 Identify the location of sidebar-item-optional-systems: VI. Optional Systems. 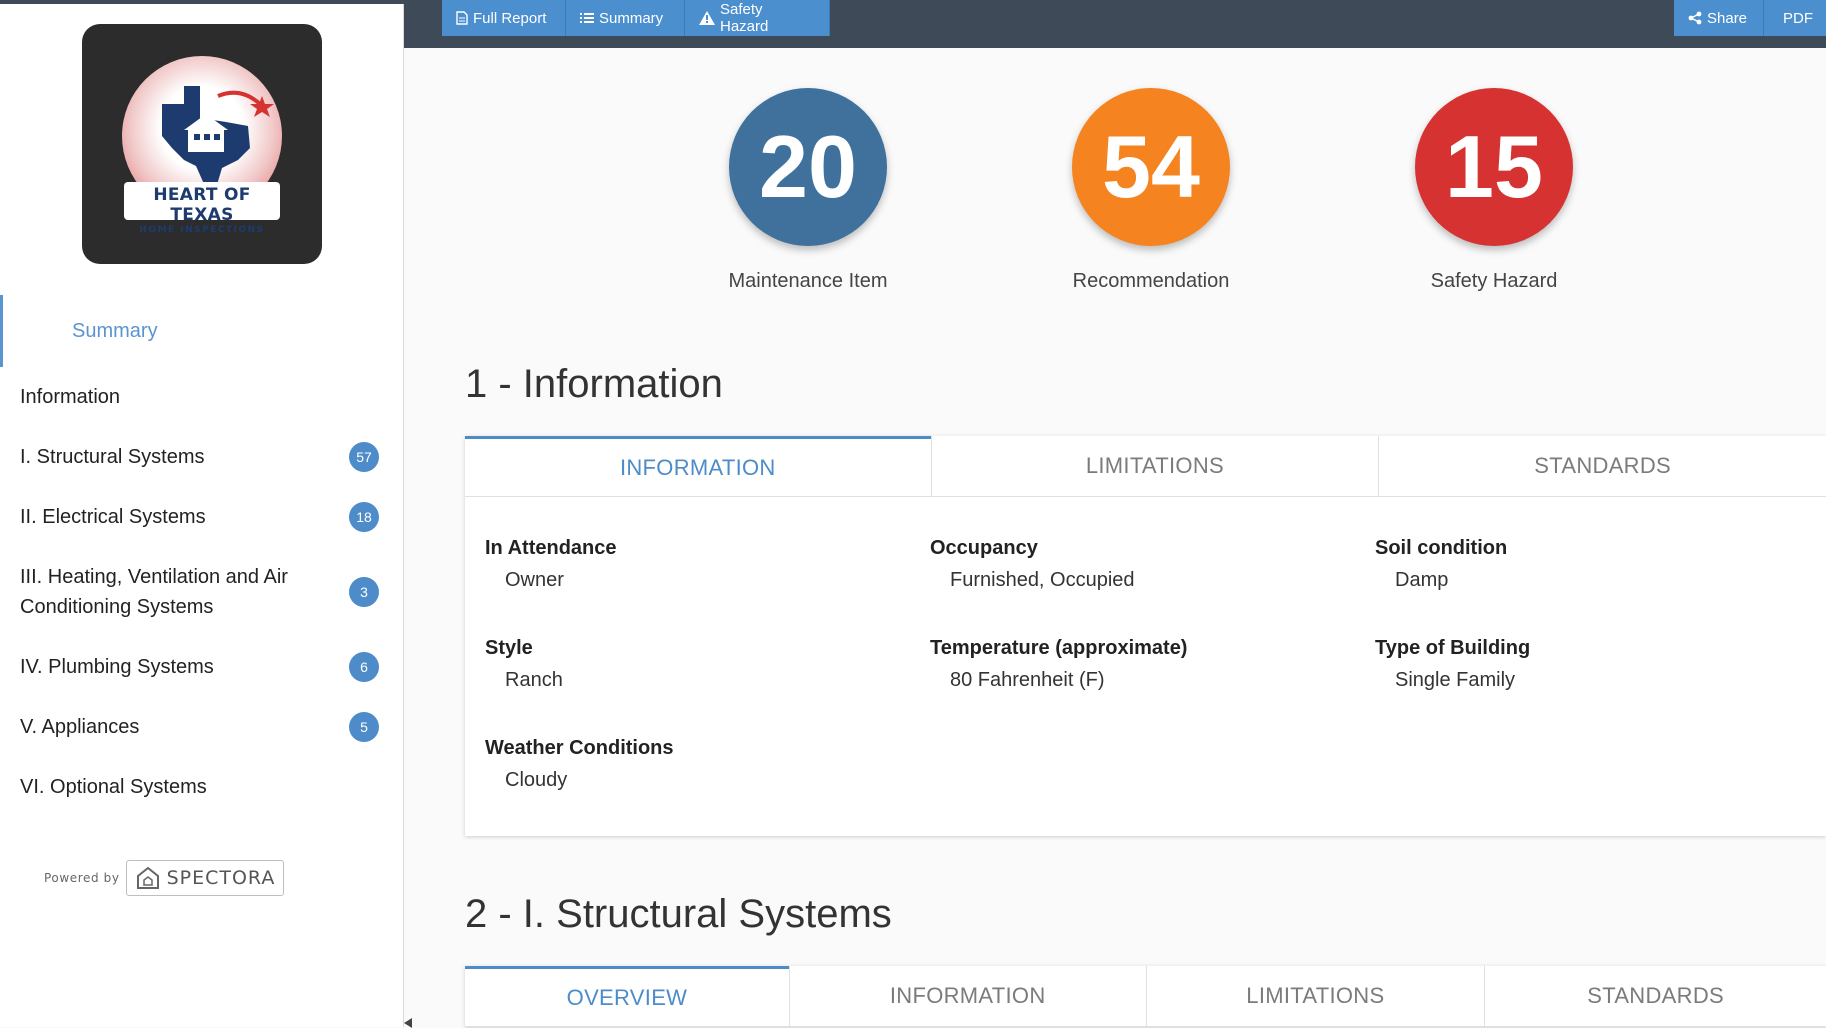
(201, 787).